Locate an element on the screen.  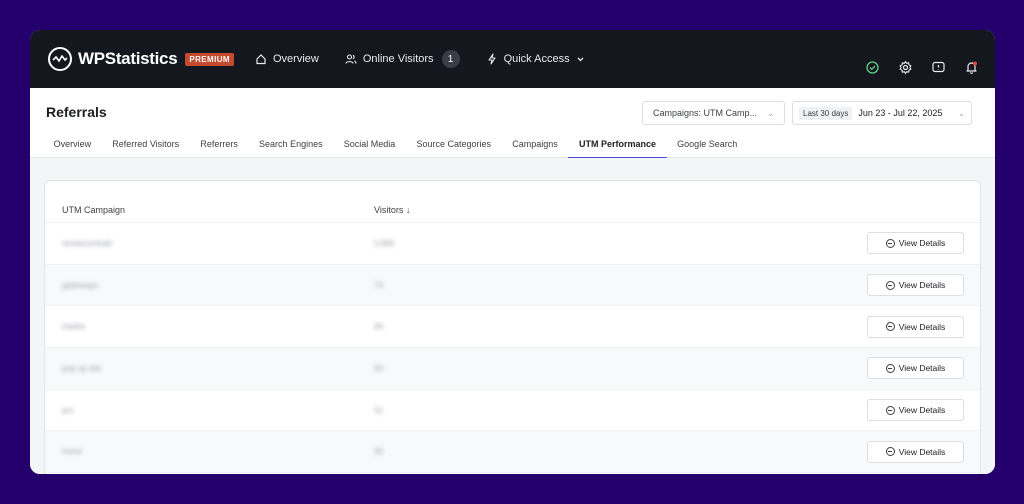
gear-icon is located at coordinates (905, 67).